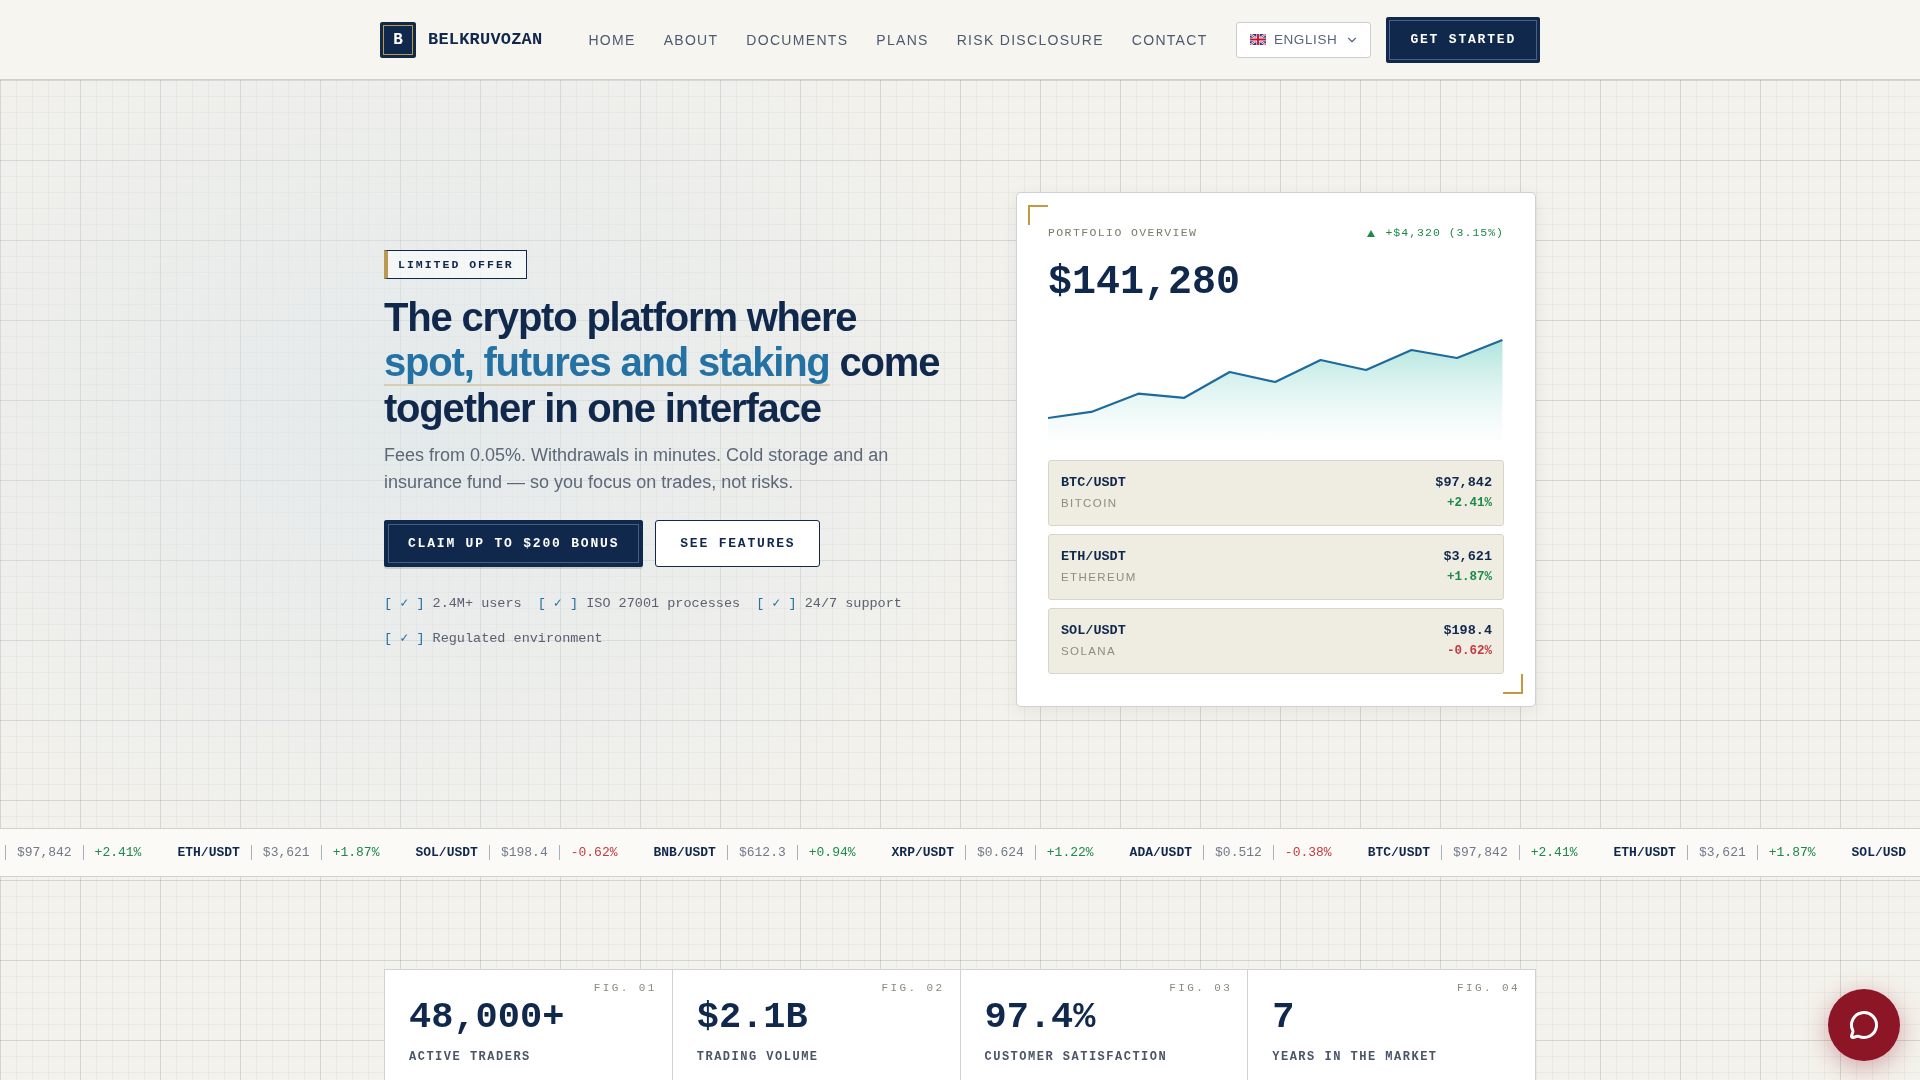 Image resolution: width=1920 pixels, height=1080 pixels. I want to click on asset-name: ETHEREUM, so click(1099, 577).